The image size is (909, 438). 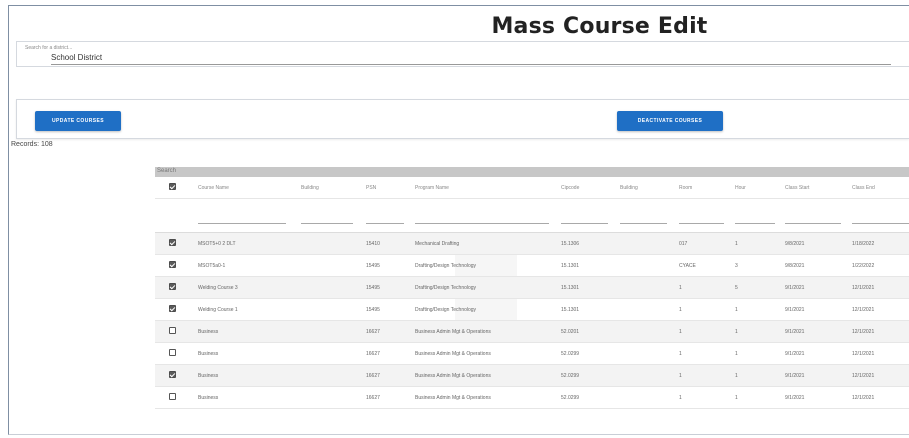 I want to click on cell-hour: 3, so click(x=736, y=266).